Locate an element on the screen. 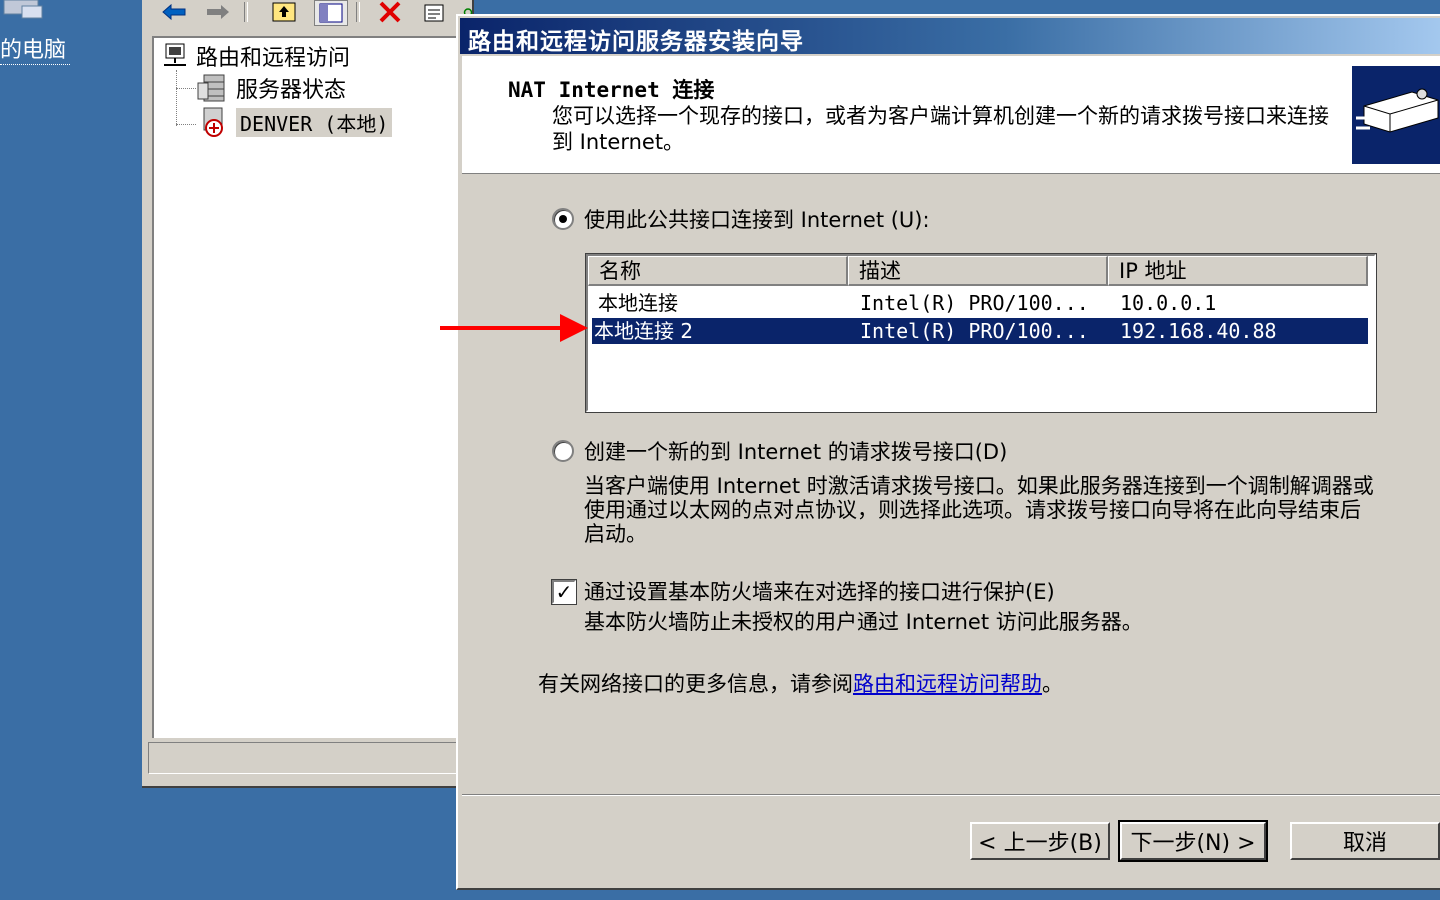 The height and width of the screenshot is (900, 1440). column-header-description: 描述 is located at coordinates (978, 271).